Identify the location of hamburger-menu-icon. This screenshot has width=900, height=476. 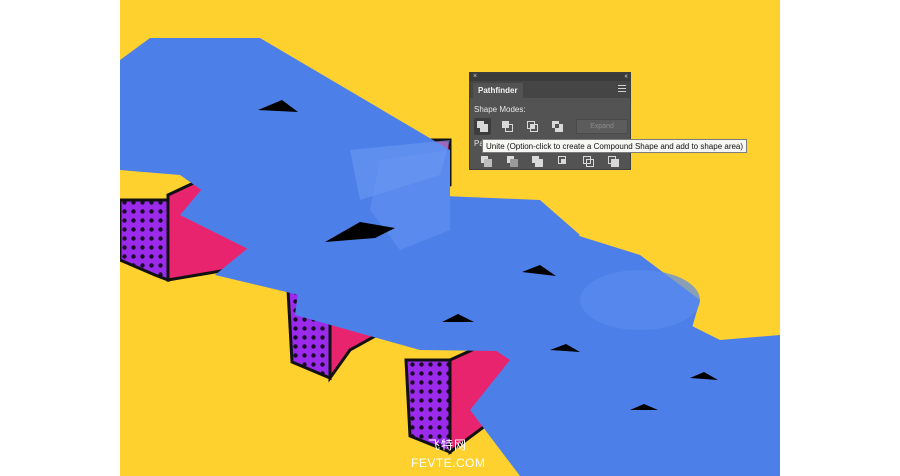
(622, 89).